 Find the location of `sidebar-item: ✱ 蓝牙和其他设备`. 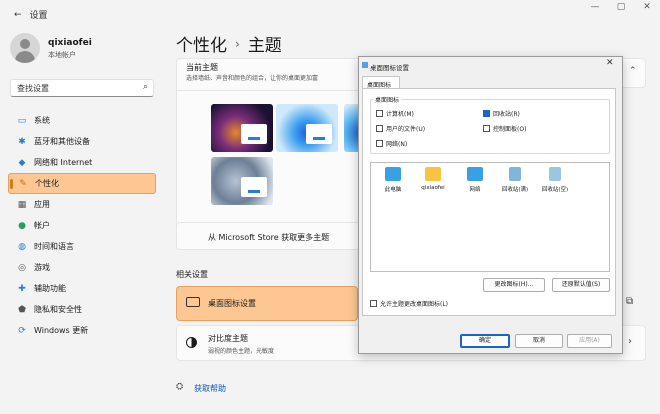

sidebar-item: ✱ 蓝牙和其他设备 is located at coordinates (82, 141).